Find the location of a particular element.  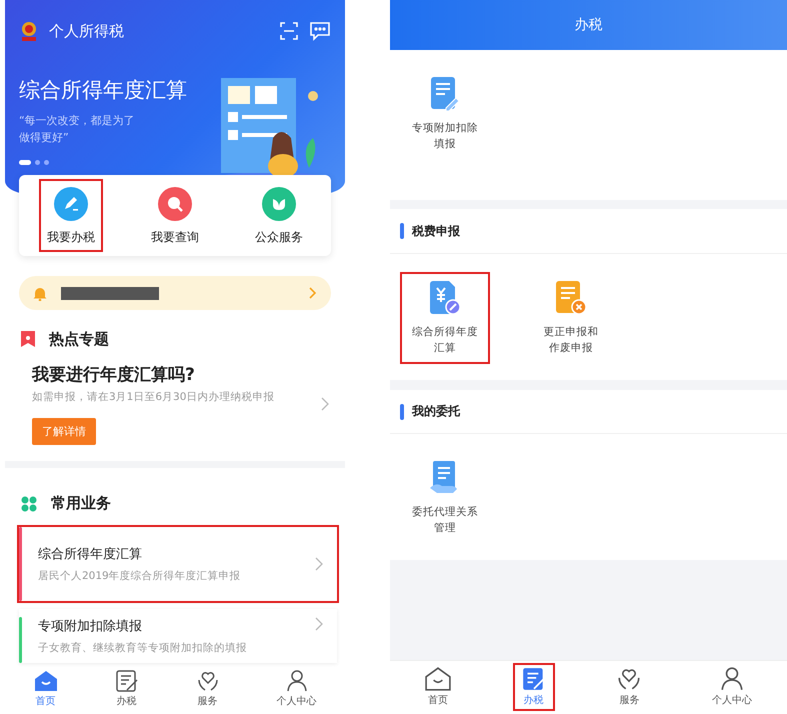

notice-bar is located at coordinates (175, 293).